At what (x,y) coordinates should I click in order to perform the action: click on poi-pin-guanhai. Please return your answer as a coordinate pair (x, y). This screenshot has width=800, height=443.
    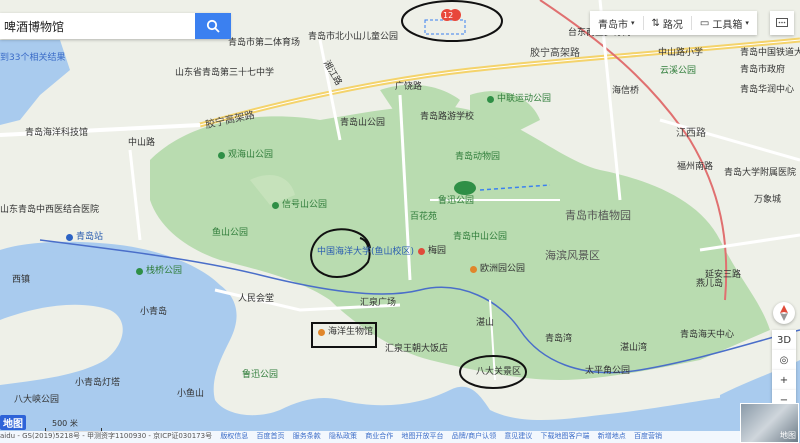
    Looking at the image, I should click on (221, 155).